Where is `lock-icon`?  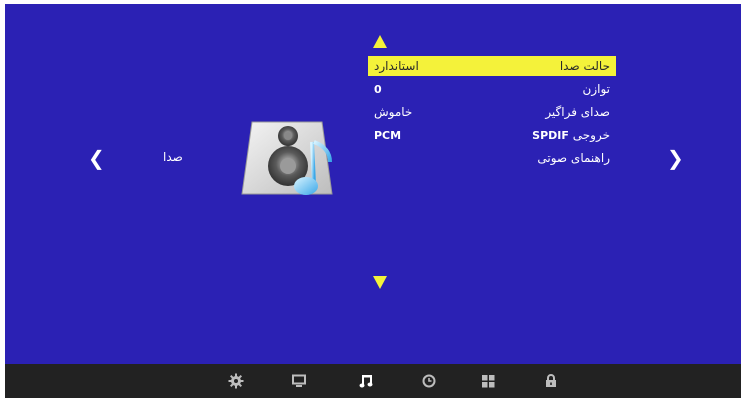
lock-icon is located at coordinates (551, 380).